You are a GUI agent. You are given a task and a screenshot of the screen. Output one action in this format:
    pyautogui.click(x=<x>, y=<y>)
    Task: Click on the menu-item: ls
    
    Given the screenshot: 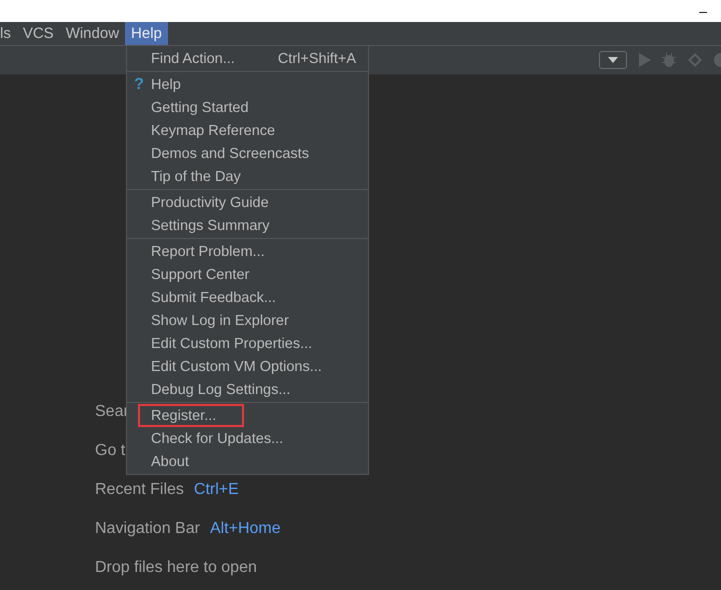 What is the action you would take?
    pyautogui.click(x=8, y=33)
    